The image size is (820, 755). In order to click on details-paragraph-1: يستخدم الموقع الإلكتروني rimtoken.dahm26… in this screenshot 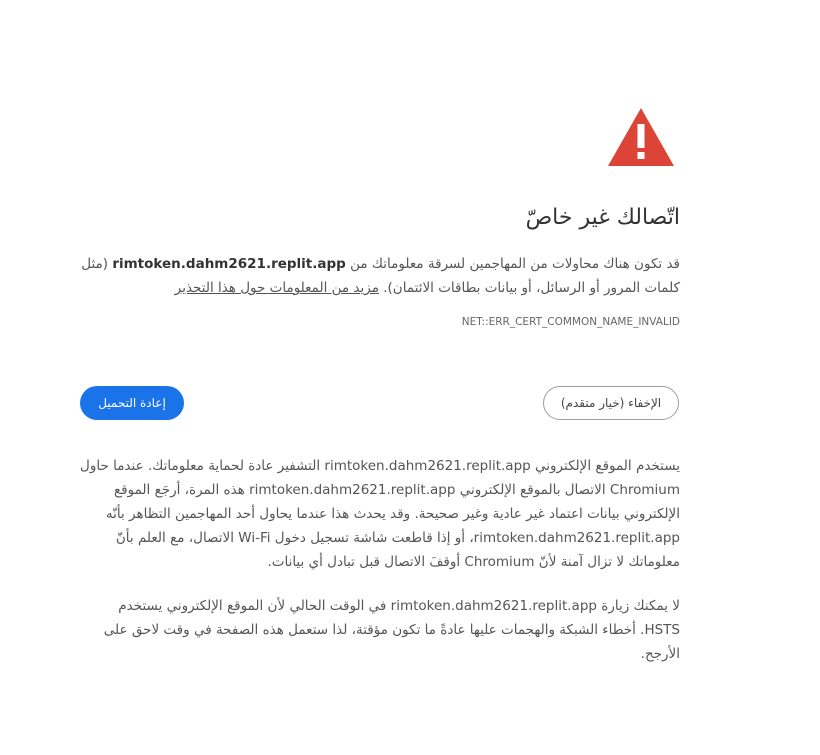, I will do `click(380, 514)`.